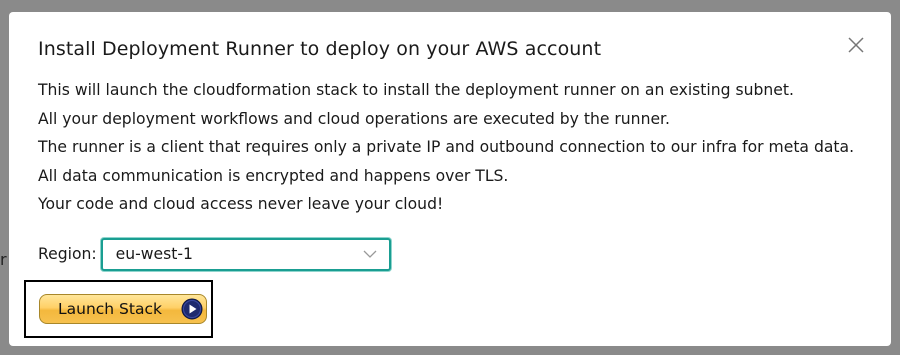 The height and width of the screenshot is (355, 900). I want to click on launch-stack-focus-frame: Launch Stack, so click(118, 309).